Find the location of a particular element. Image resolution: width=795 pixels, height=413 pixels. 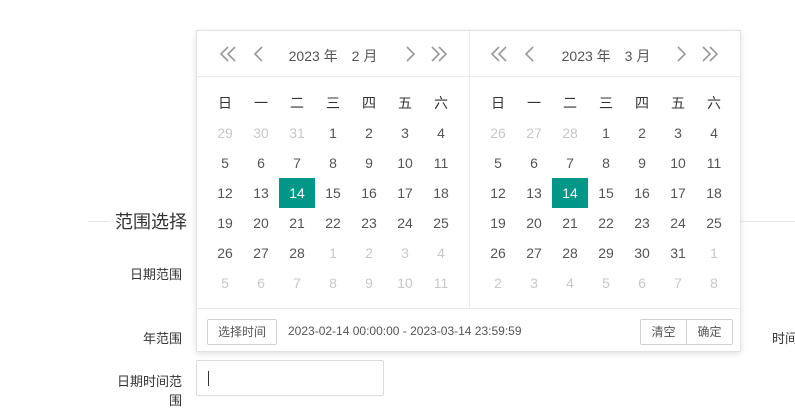

next-month-button-right is located at coordinates (681, 54).